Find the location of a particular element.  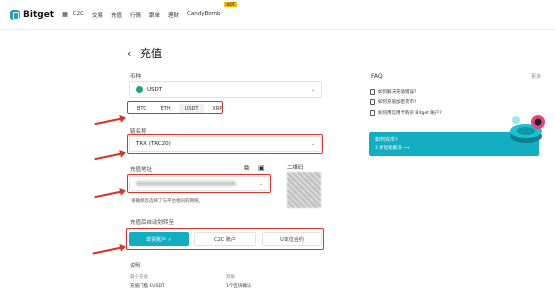

usdt-coin-icon is located at coordinates (139, 89).